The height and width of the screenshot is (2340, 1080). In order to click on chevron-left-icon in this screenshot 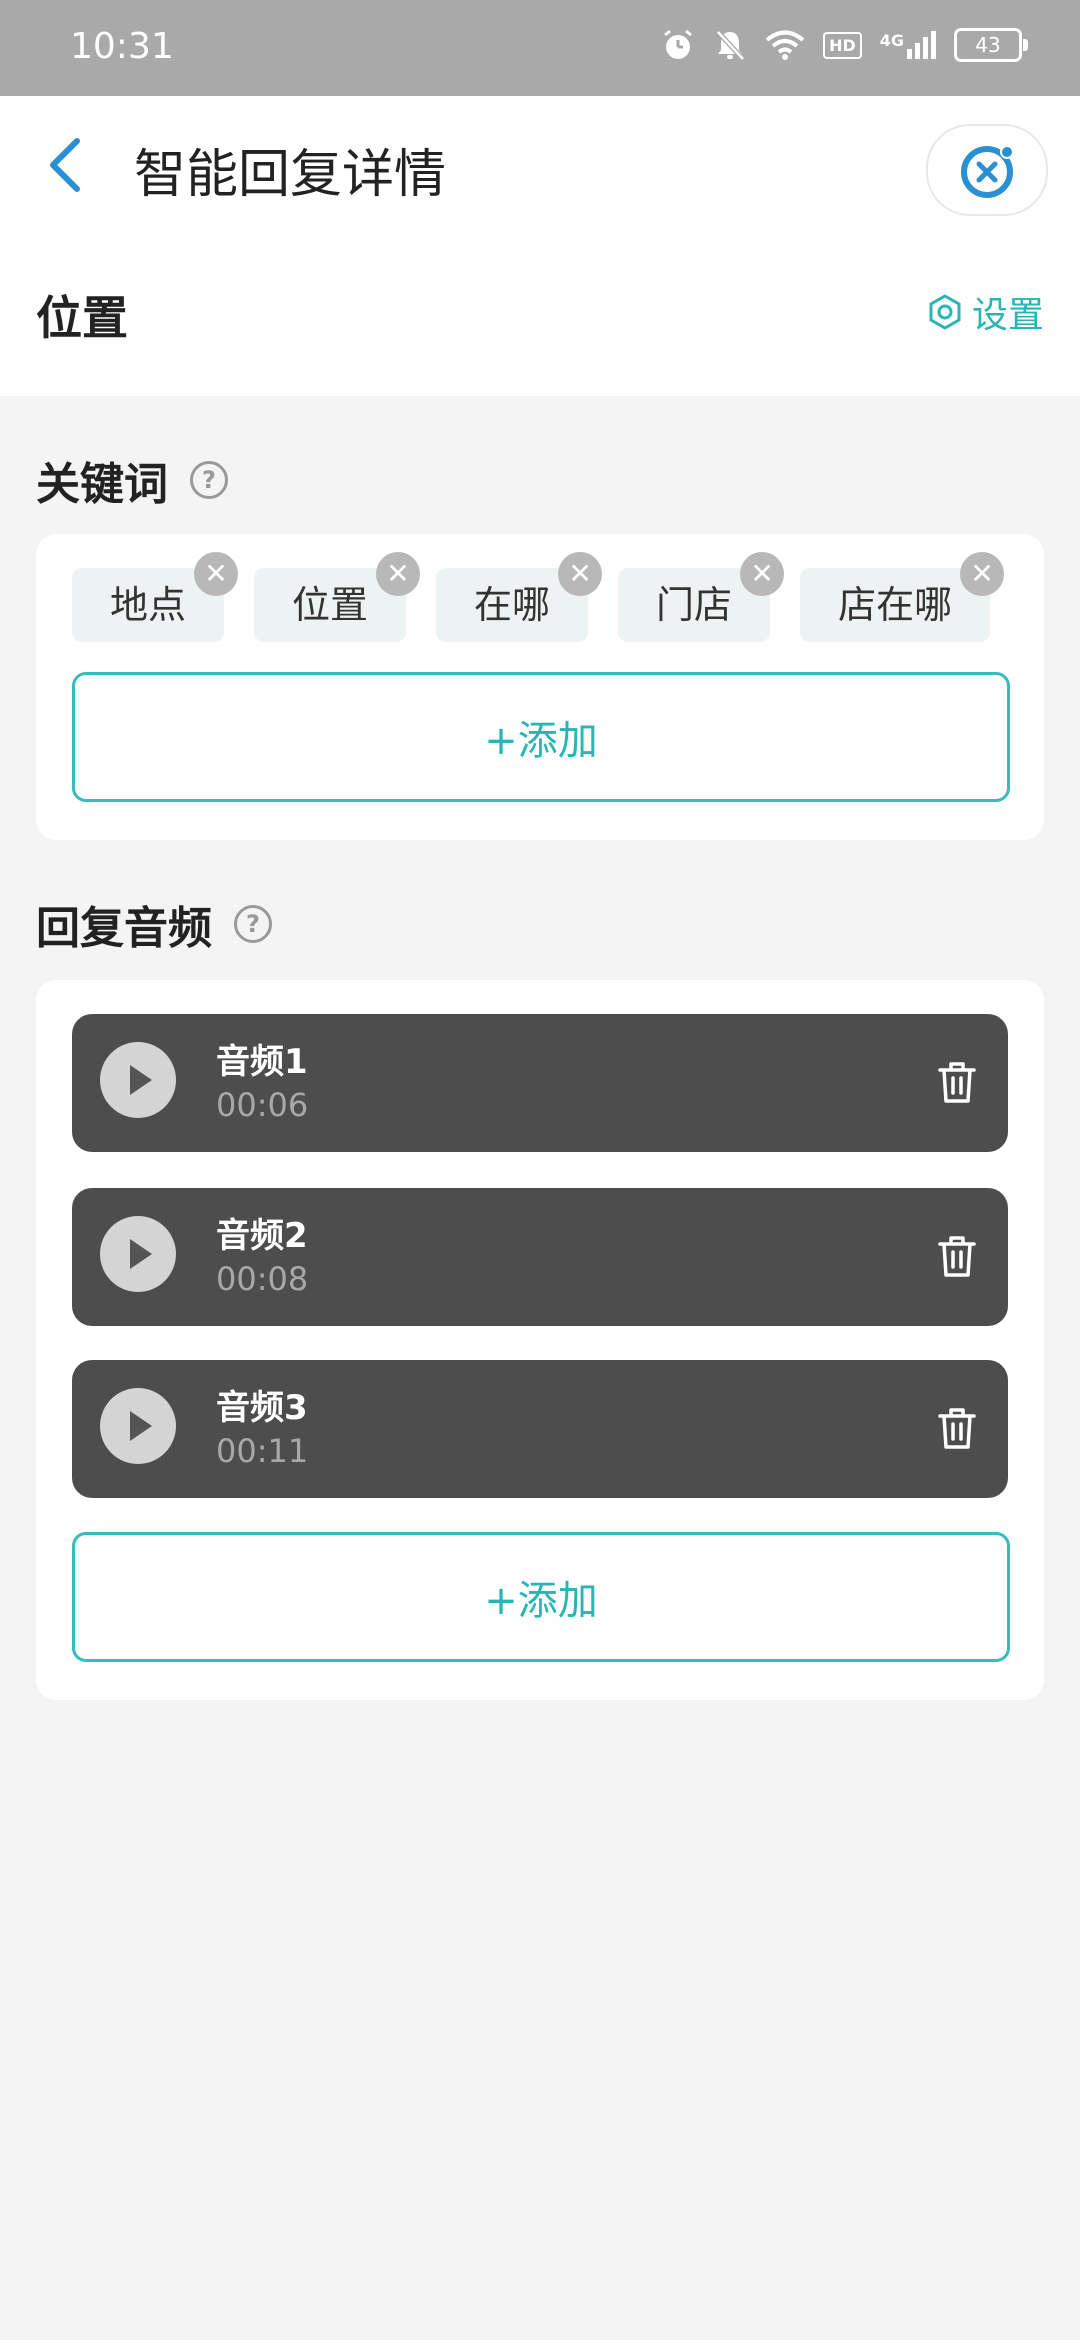, I will do `click(65, 165)`.